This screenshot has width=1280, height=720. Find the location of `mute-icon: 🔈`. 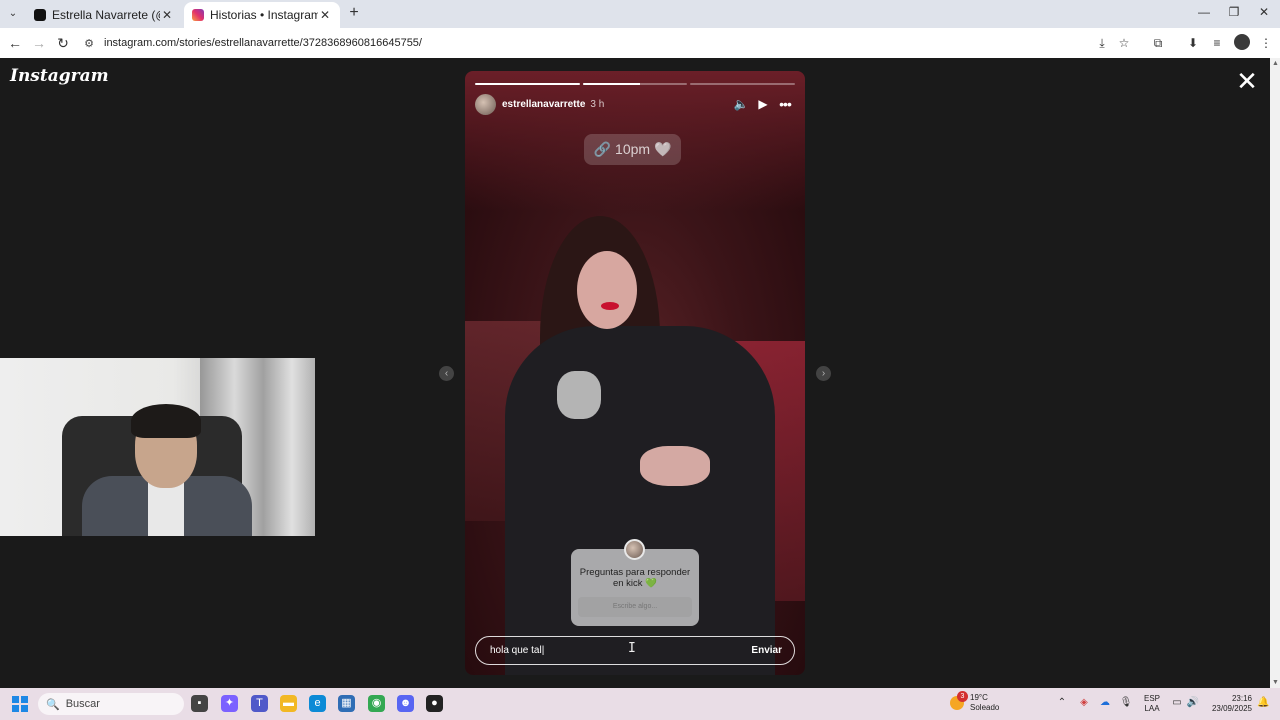

mute-icon: 🔈 is located at coordinates (741, 104).